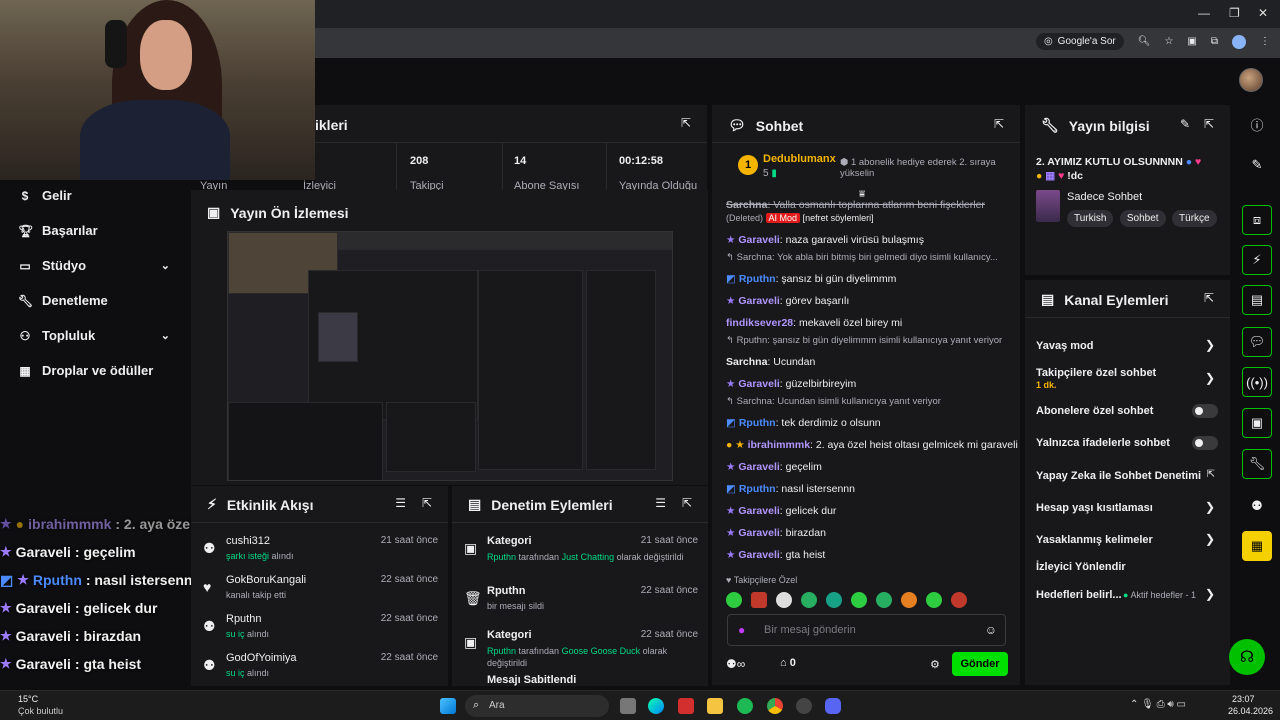 Image resolution: width=1280 pixels, height=720 pixels. What do you see at coordinates (95, 300) in the screenshot?
I see `sidebar-item-denetleme: 🔧︎ Denetleme` at bounding box center [95, 300].